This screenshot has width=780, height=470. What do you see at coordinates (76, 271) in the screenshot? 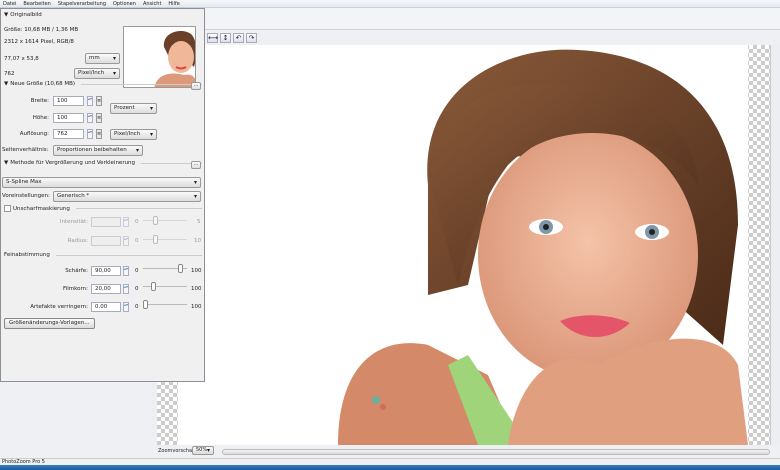
I see `sharpness-label: Schärfe:` at bounding box center [76, 271].